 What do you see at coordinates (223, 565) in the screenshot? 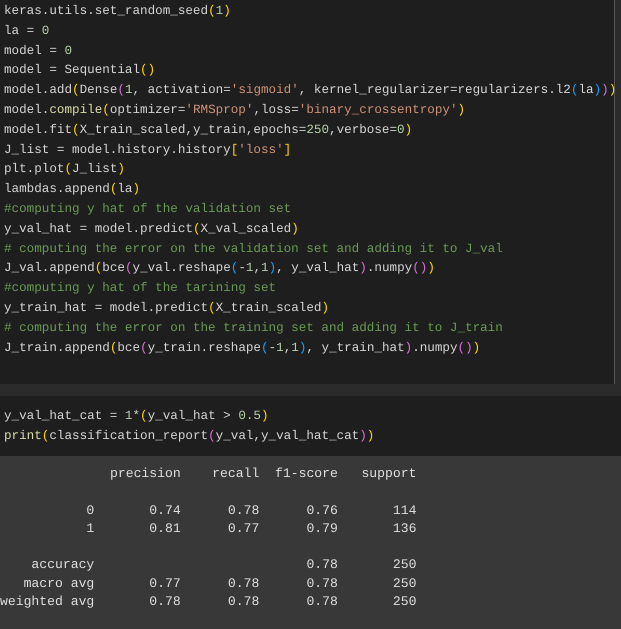
I see `output-line: accuracy 0.78 250` at bounding box center [223, 565].